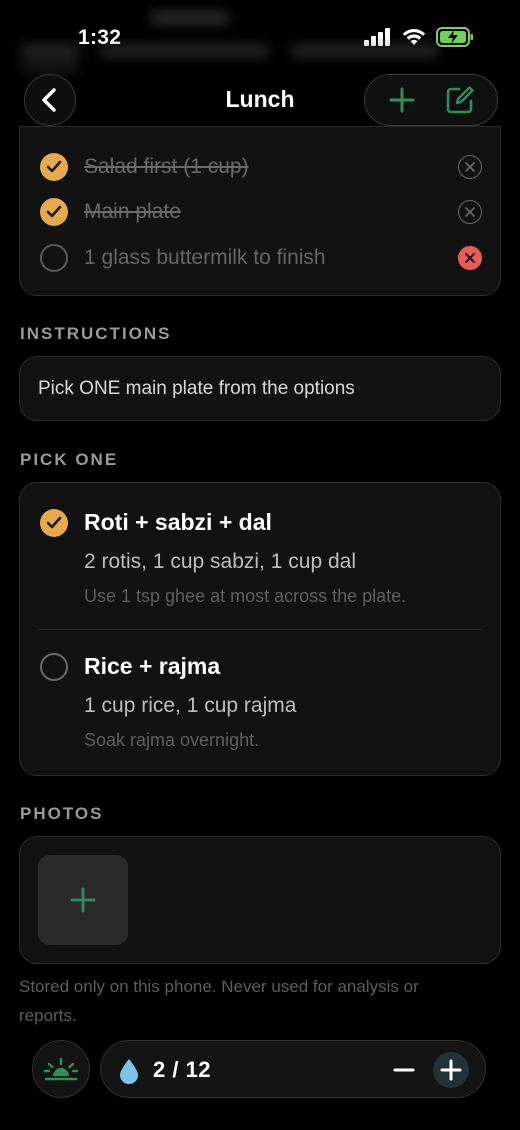 Image resolution: width=520 pixels, height=1130 pixels. I want to click on option-title: Rice + rajma, so click(152, 666).